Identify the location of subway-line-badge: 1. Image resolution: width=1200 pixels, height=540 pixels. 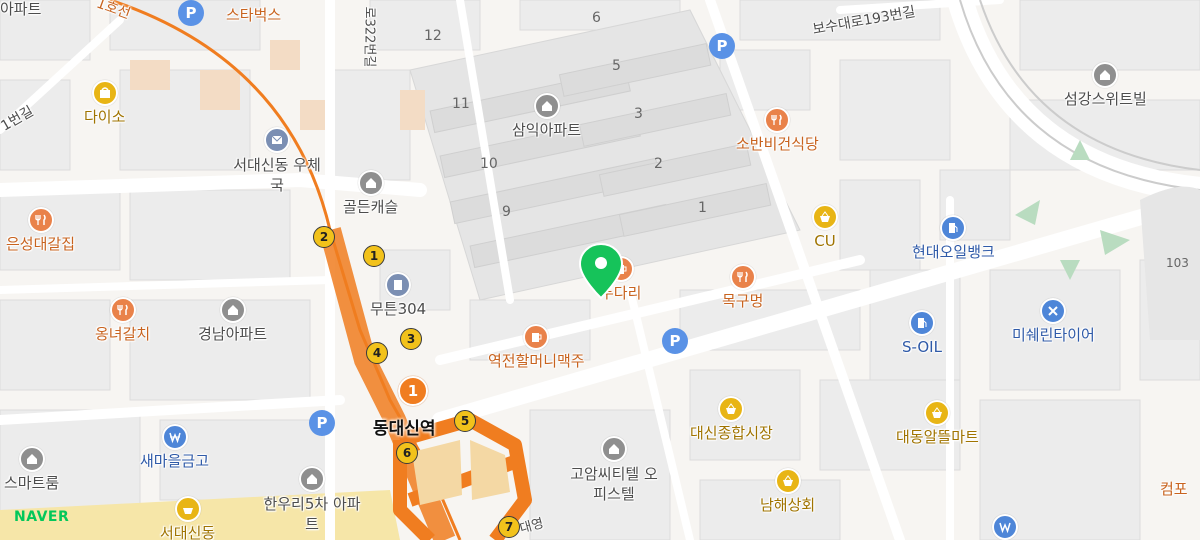
(413, 391).